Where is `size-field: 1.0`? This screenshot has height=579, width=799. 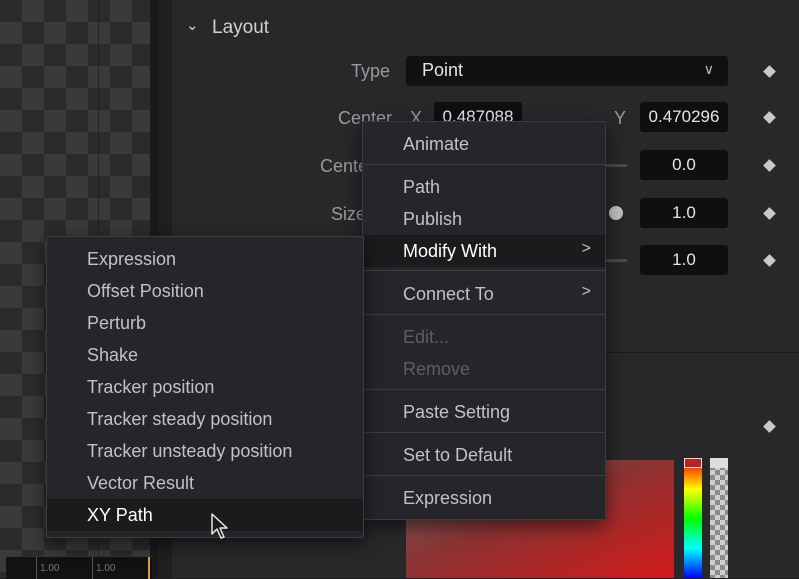
size-field: 1.0 is located at coordinates (684, 213).